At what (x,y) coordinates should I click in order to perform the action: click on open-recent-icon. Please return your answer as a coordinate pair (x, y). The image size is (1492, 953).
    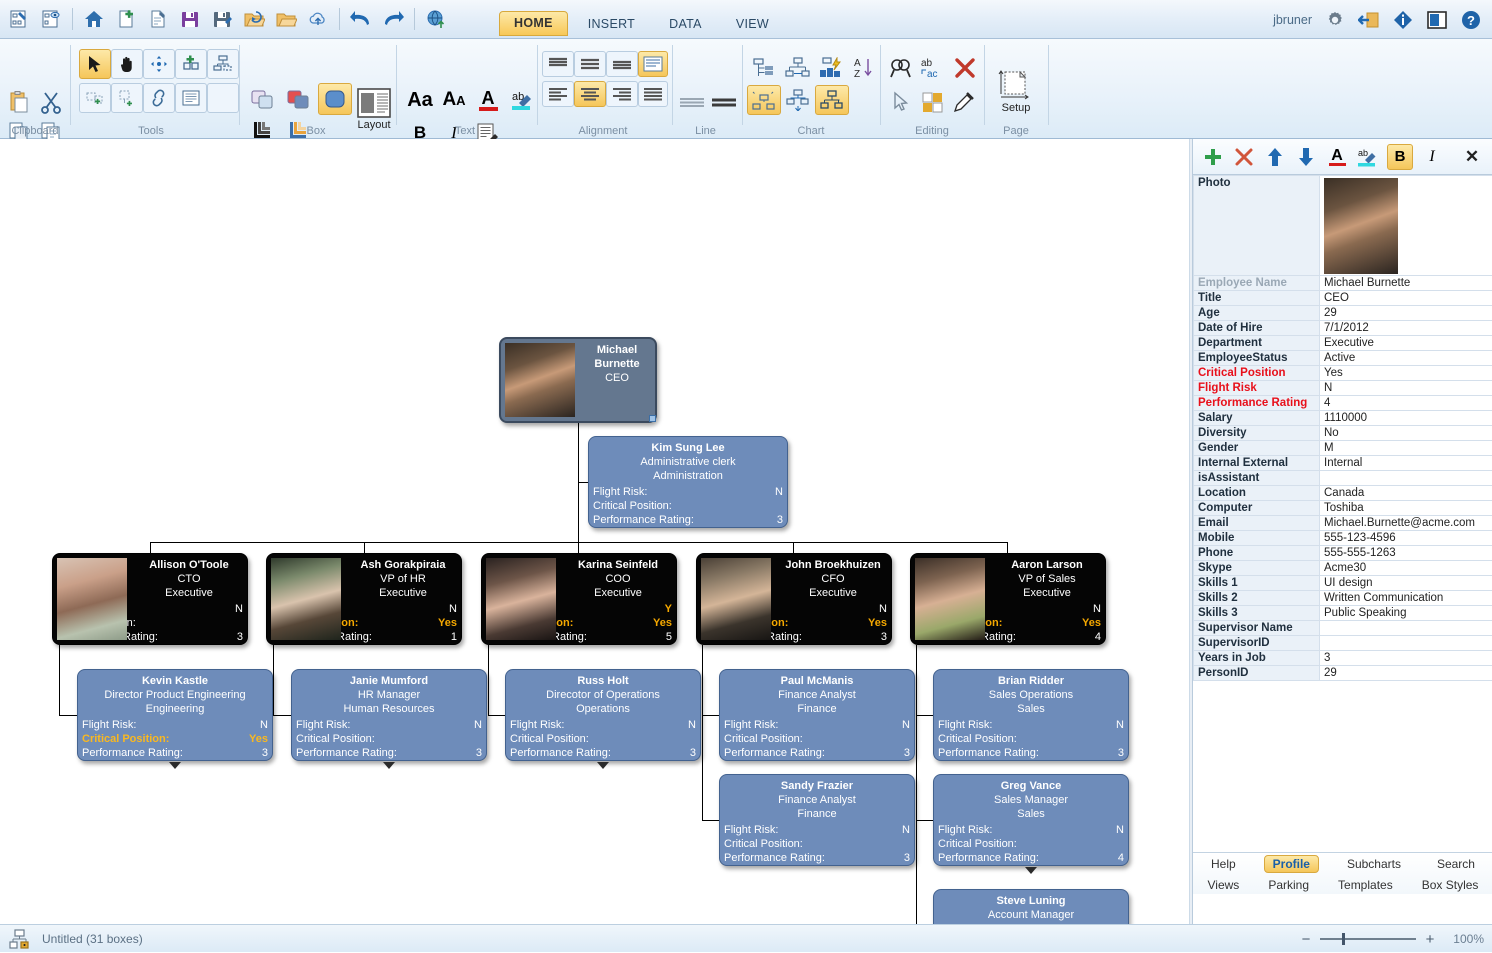
    Looking at the image, I should click on (286, 19).